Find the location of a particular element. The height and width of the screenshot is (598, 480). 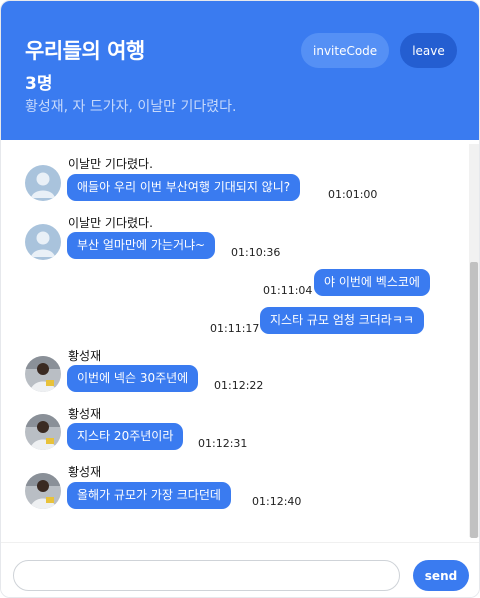

message-bubble: 지스타 규모 엄청 크더라ㅋㅋ is located at coordinates (342, 320).